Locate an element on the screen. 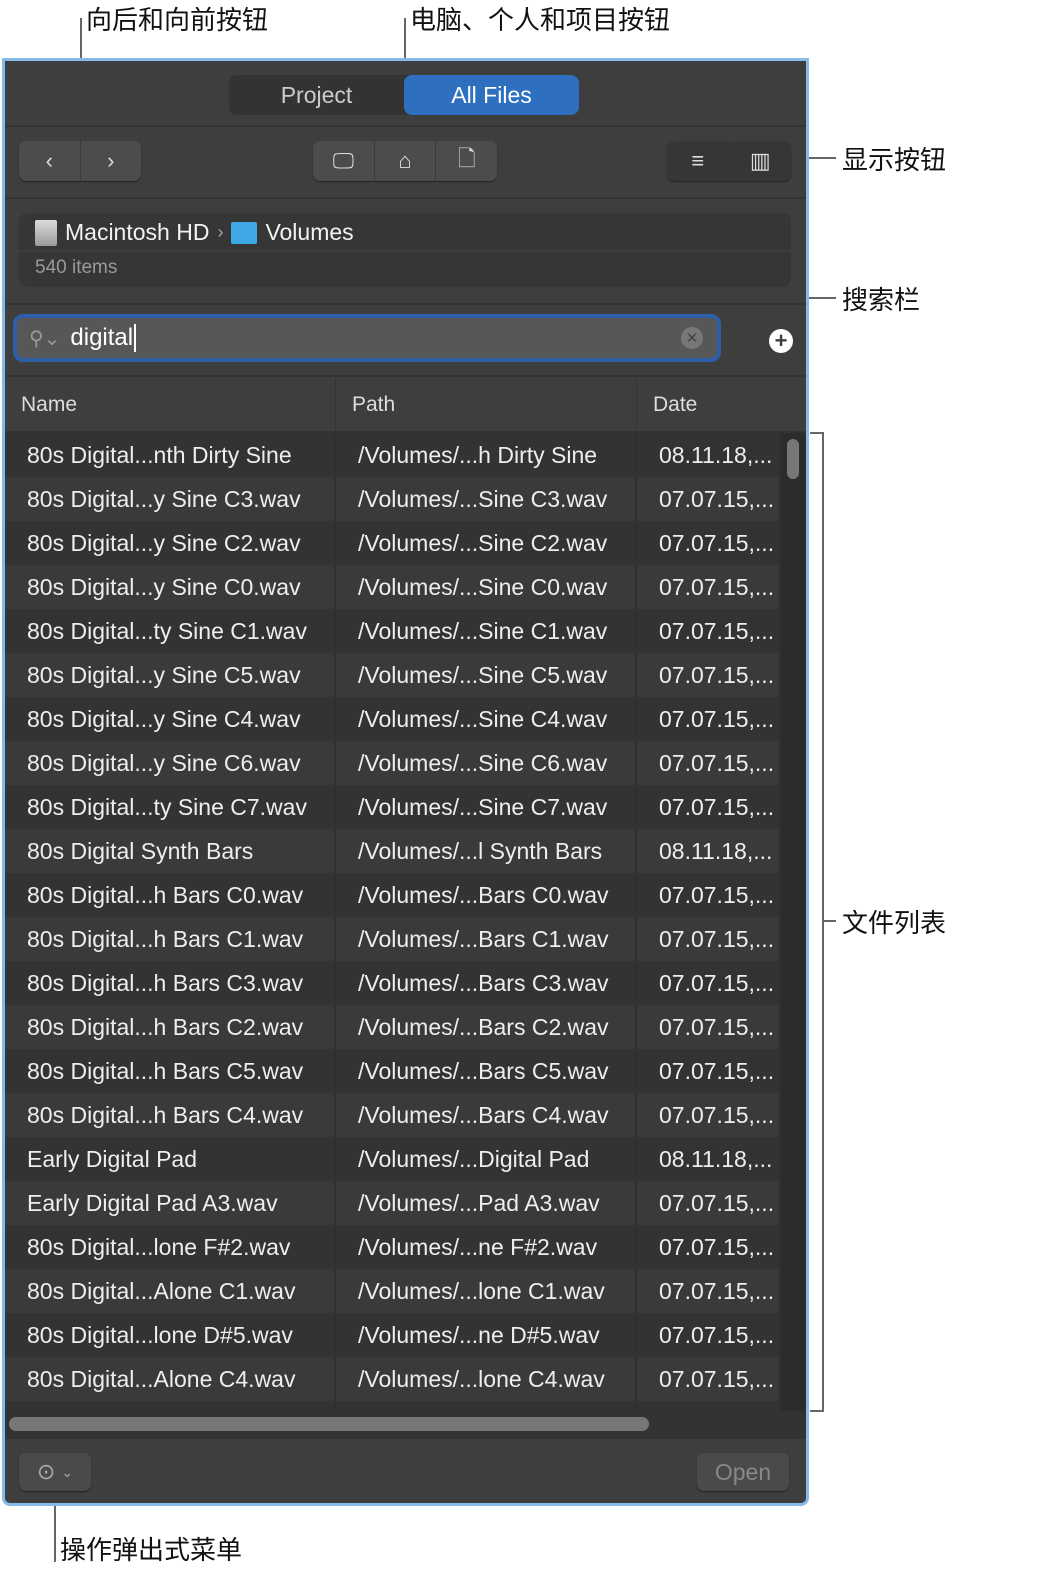 This screenshot has width=1040, height=1588. list-view-button: ≡ is located at coordinates (698, 161).